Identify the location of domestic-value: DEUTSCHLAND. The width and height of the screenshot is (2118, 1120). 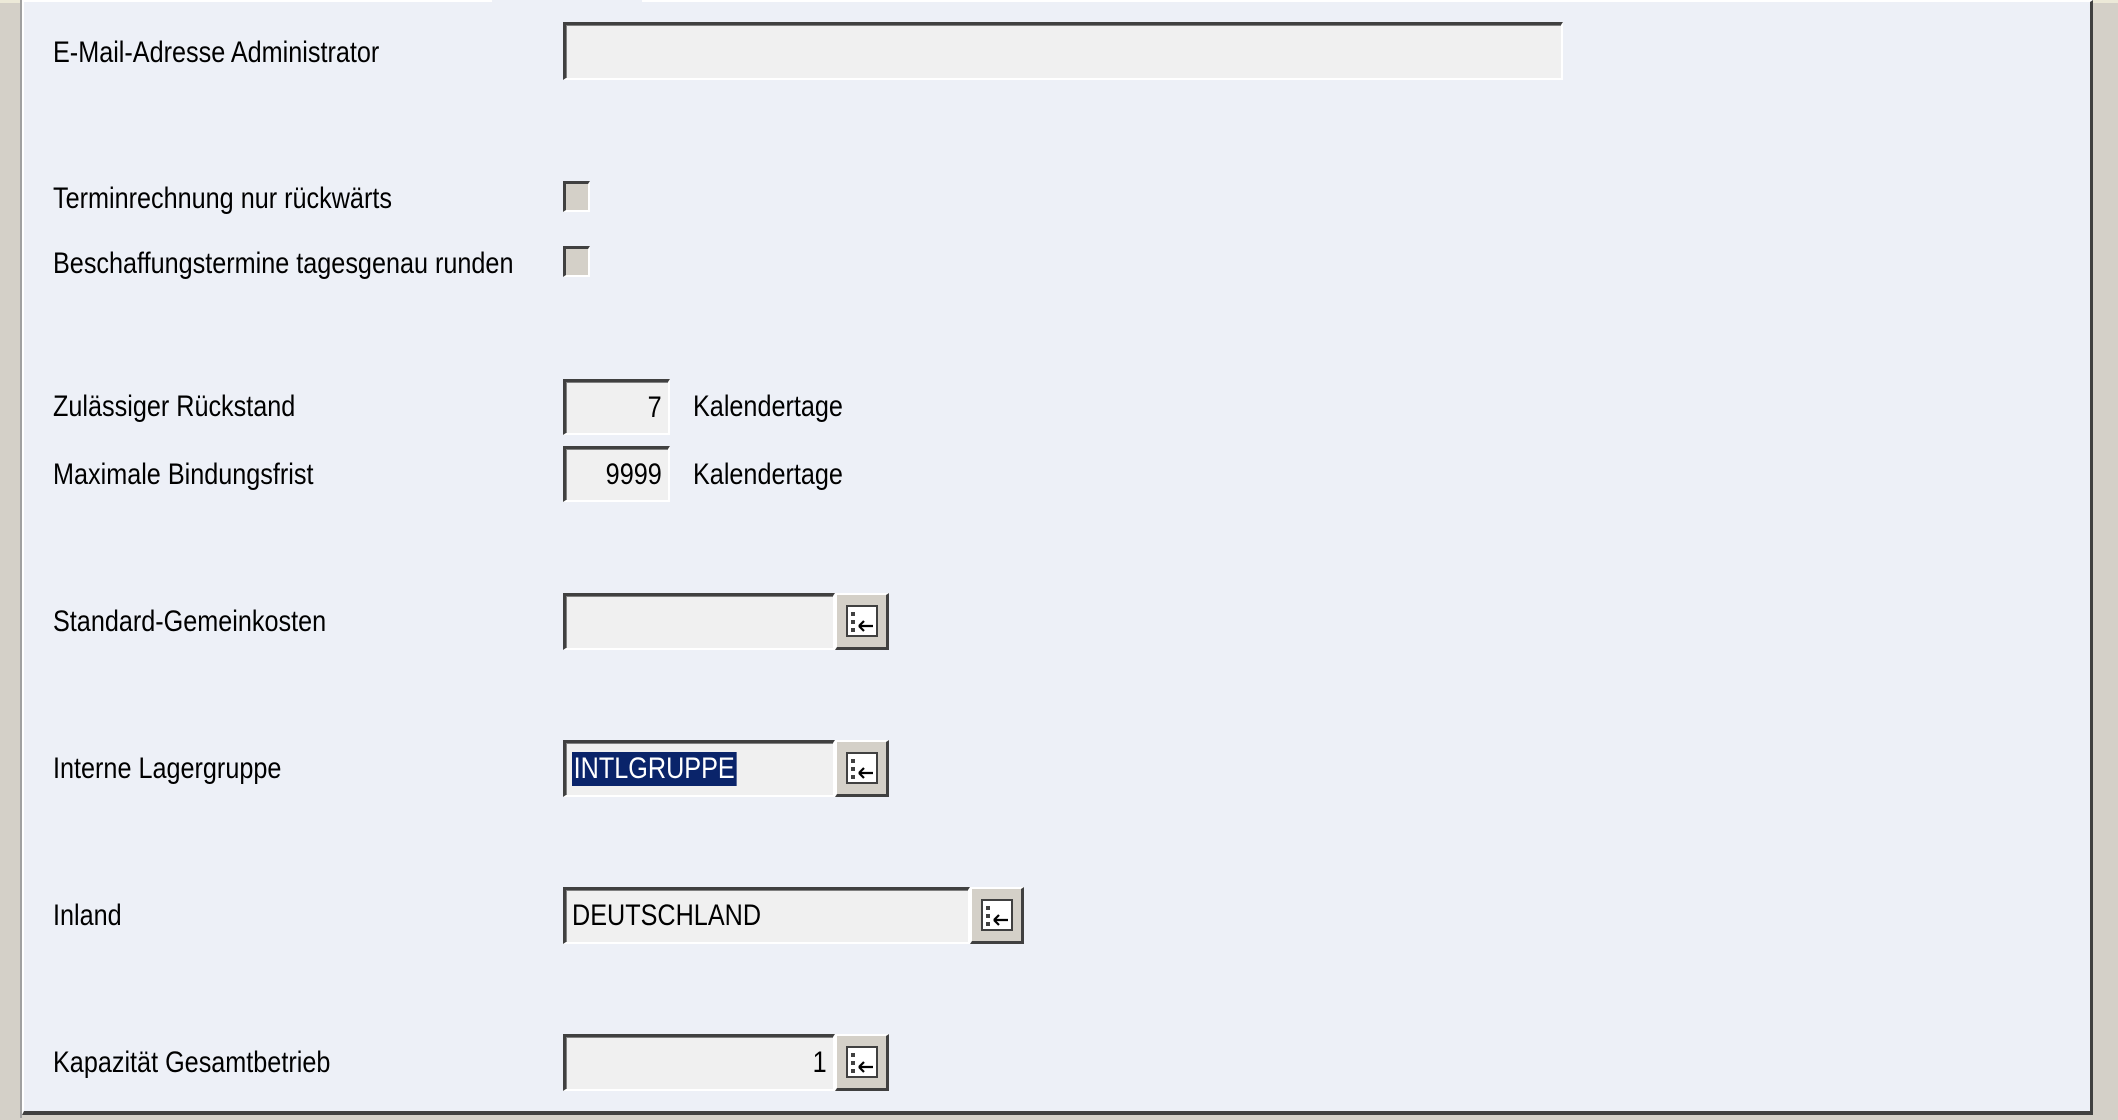
(667, 915).